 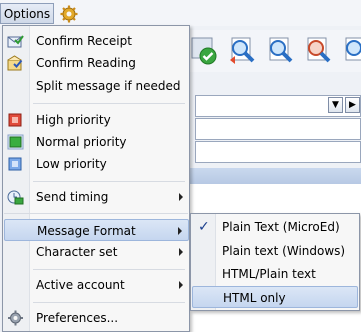 What do you see at coordinates (275, 297) in the screenshot?
I see `submenu-item-html-only: HTML only` at bounding box center [275, 297].